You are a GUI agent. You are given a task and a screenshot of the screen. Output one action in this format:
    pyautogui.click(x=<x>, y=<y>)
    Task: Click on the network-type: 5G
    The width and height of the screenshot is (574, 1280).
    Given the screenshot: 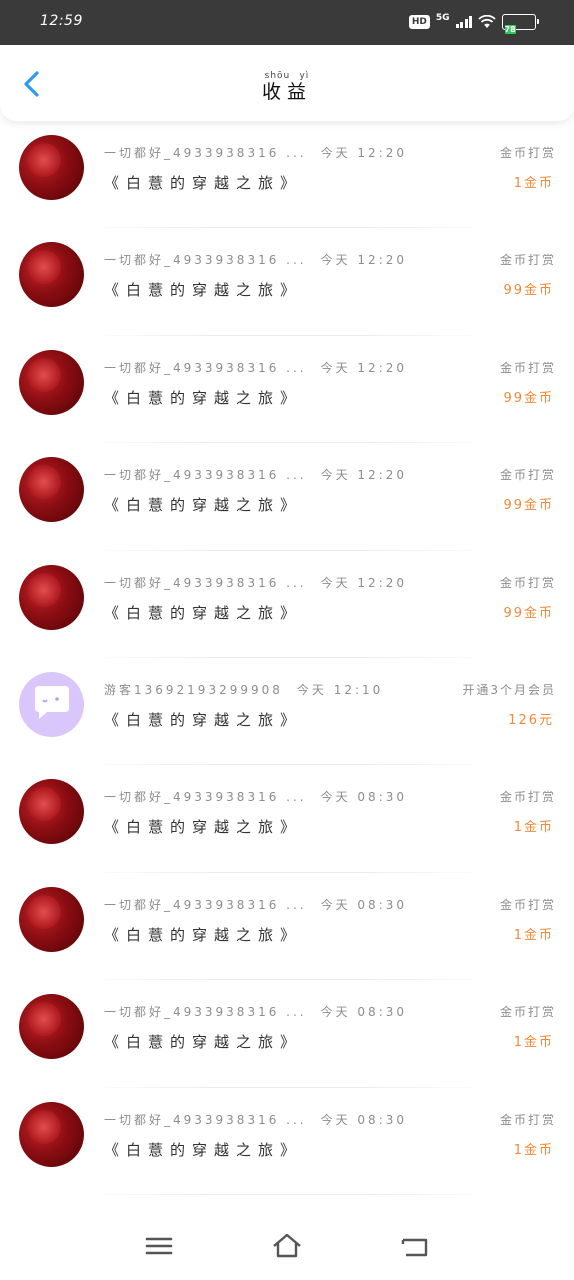 What is the action you would take?
    pyautogui.click(x=442, y=18)
    